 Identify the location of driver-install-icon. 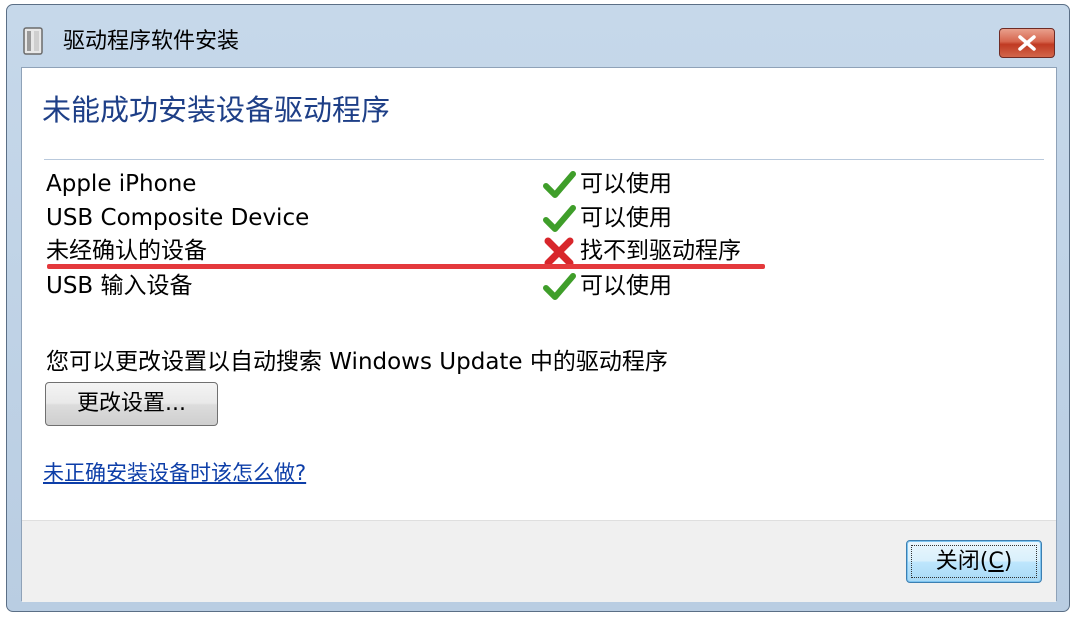
(33, 41).